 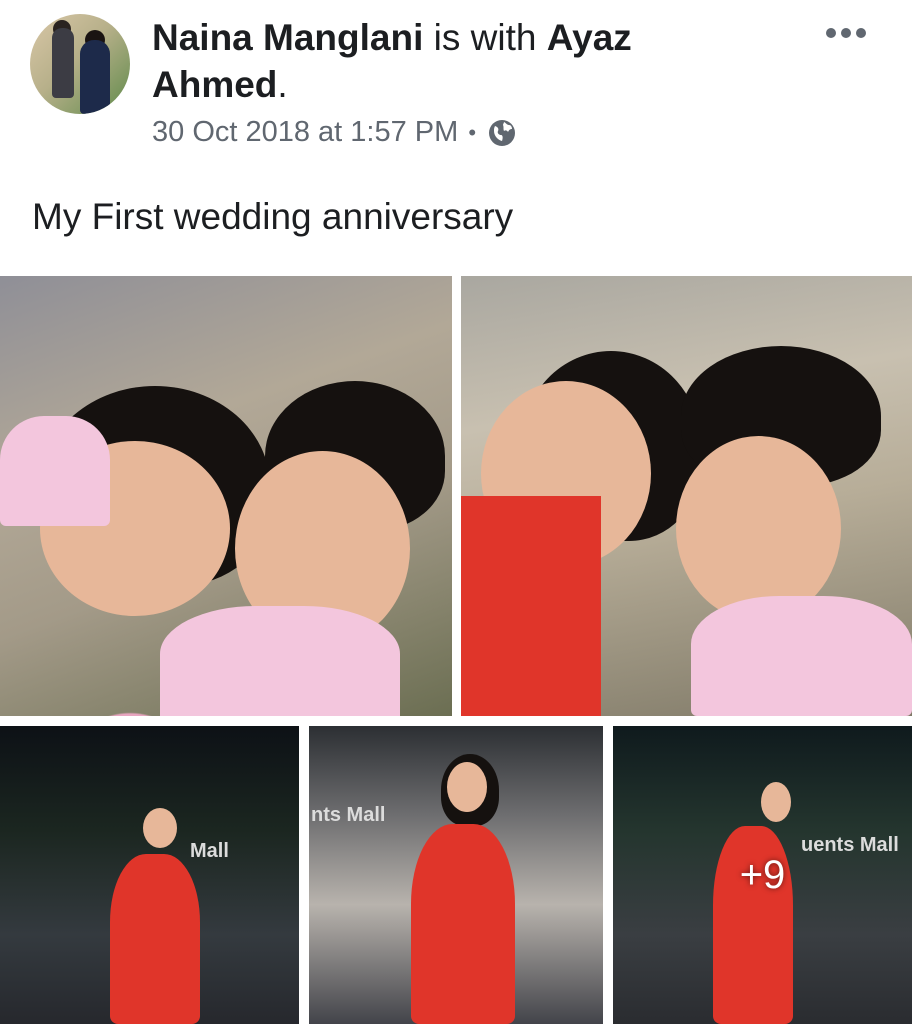 I want to click on more-photos-overlay: +9, so click(x=762, y=875).